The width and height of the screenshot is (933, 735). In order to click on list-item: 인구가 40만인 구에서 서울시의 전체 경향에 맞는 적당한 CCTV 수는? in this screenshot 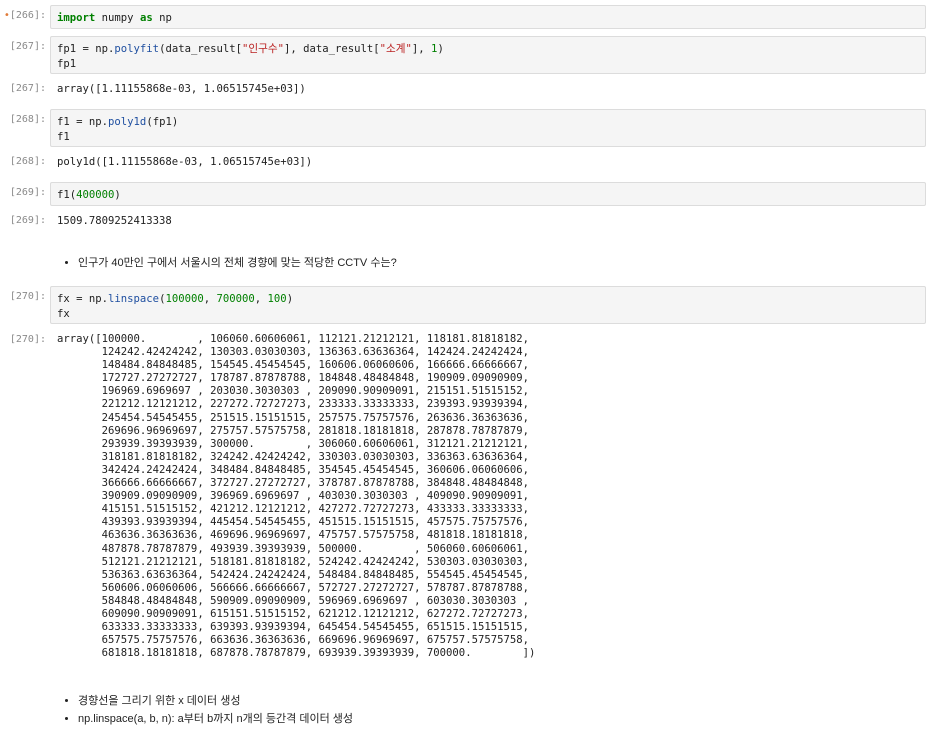, I will do `click(237, 263)`.